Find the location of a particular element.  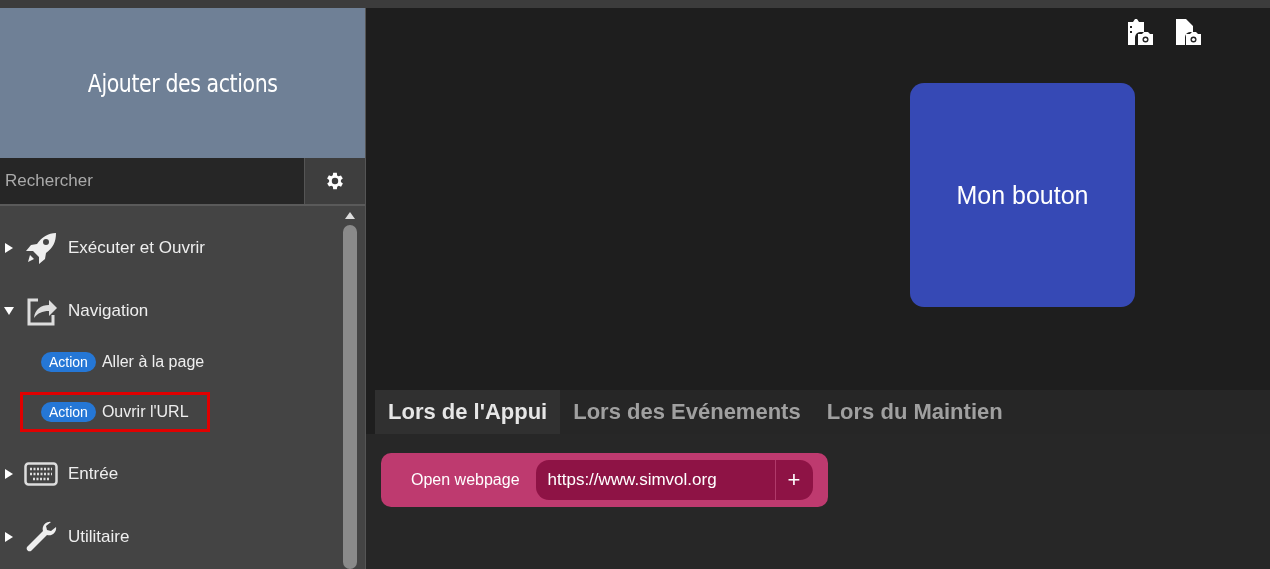

action-label: Aller à la page is located at coordinates (153, 362).